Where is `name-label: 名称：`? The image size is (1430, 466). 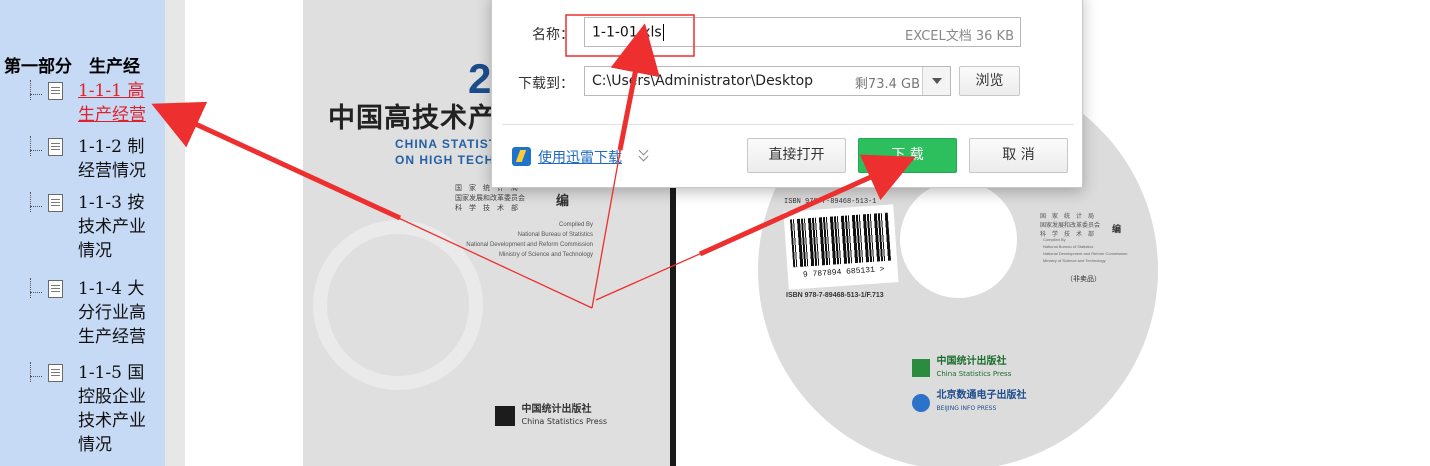 name-label: 名称： is located at coordinates (553, 35).